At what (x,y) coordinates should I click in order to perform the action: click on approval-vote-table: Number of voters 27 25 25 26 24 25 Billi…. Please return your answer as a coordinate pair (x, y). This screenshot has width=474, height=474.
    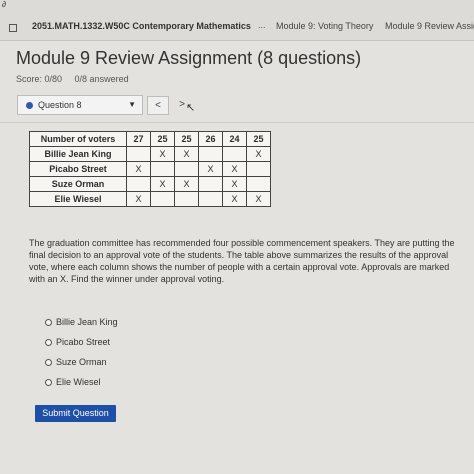
    Looking at the image, I should click on (150, 169).